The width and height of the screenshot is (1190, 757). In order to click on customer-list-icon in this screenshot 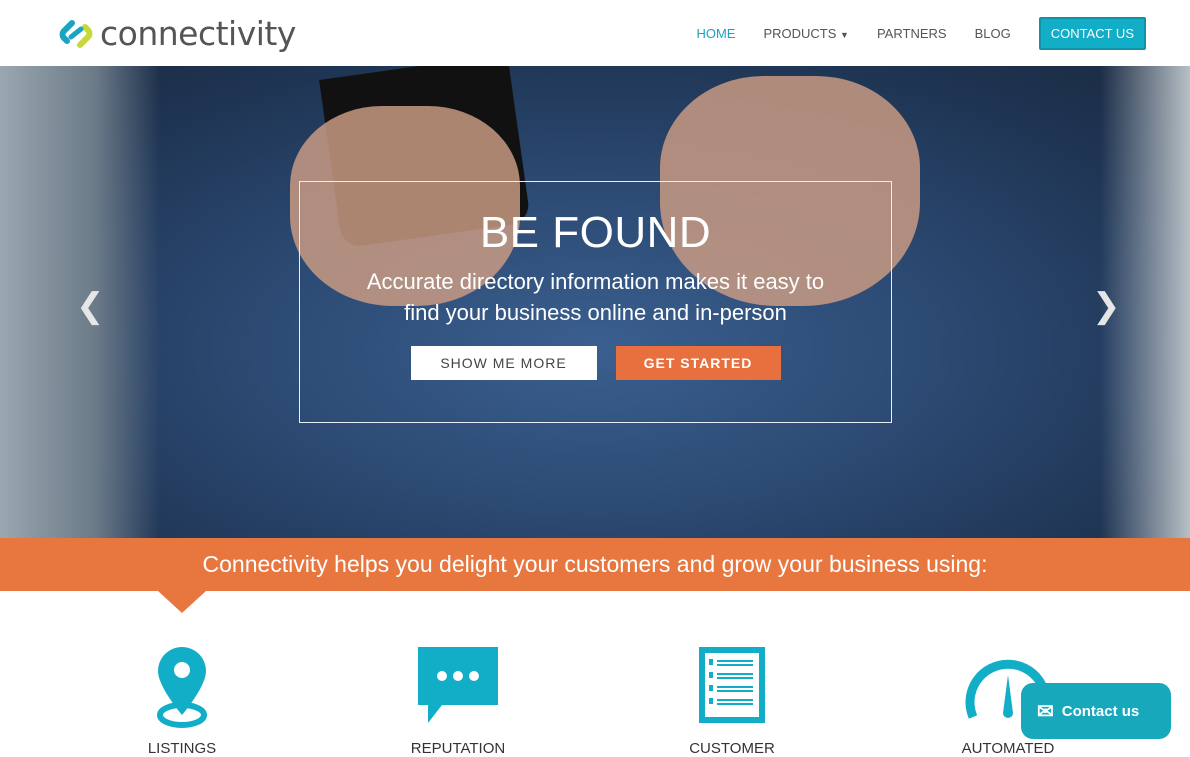, I will do `click(732, 685)`.